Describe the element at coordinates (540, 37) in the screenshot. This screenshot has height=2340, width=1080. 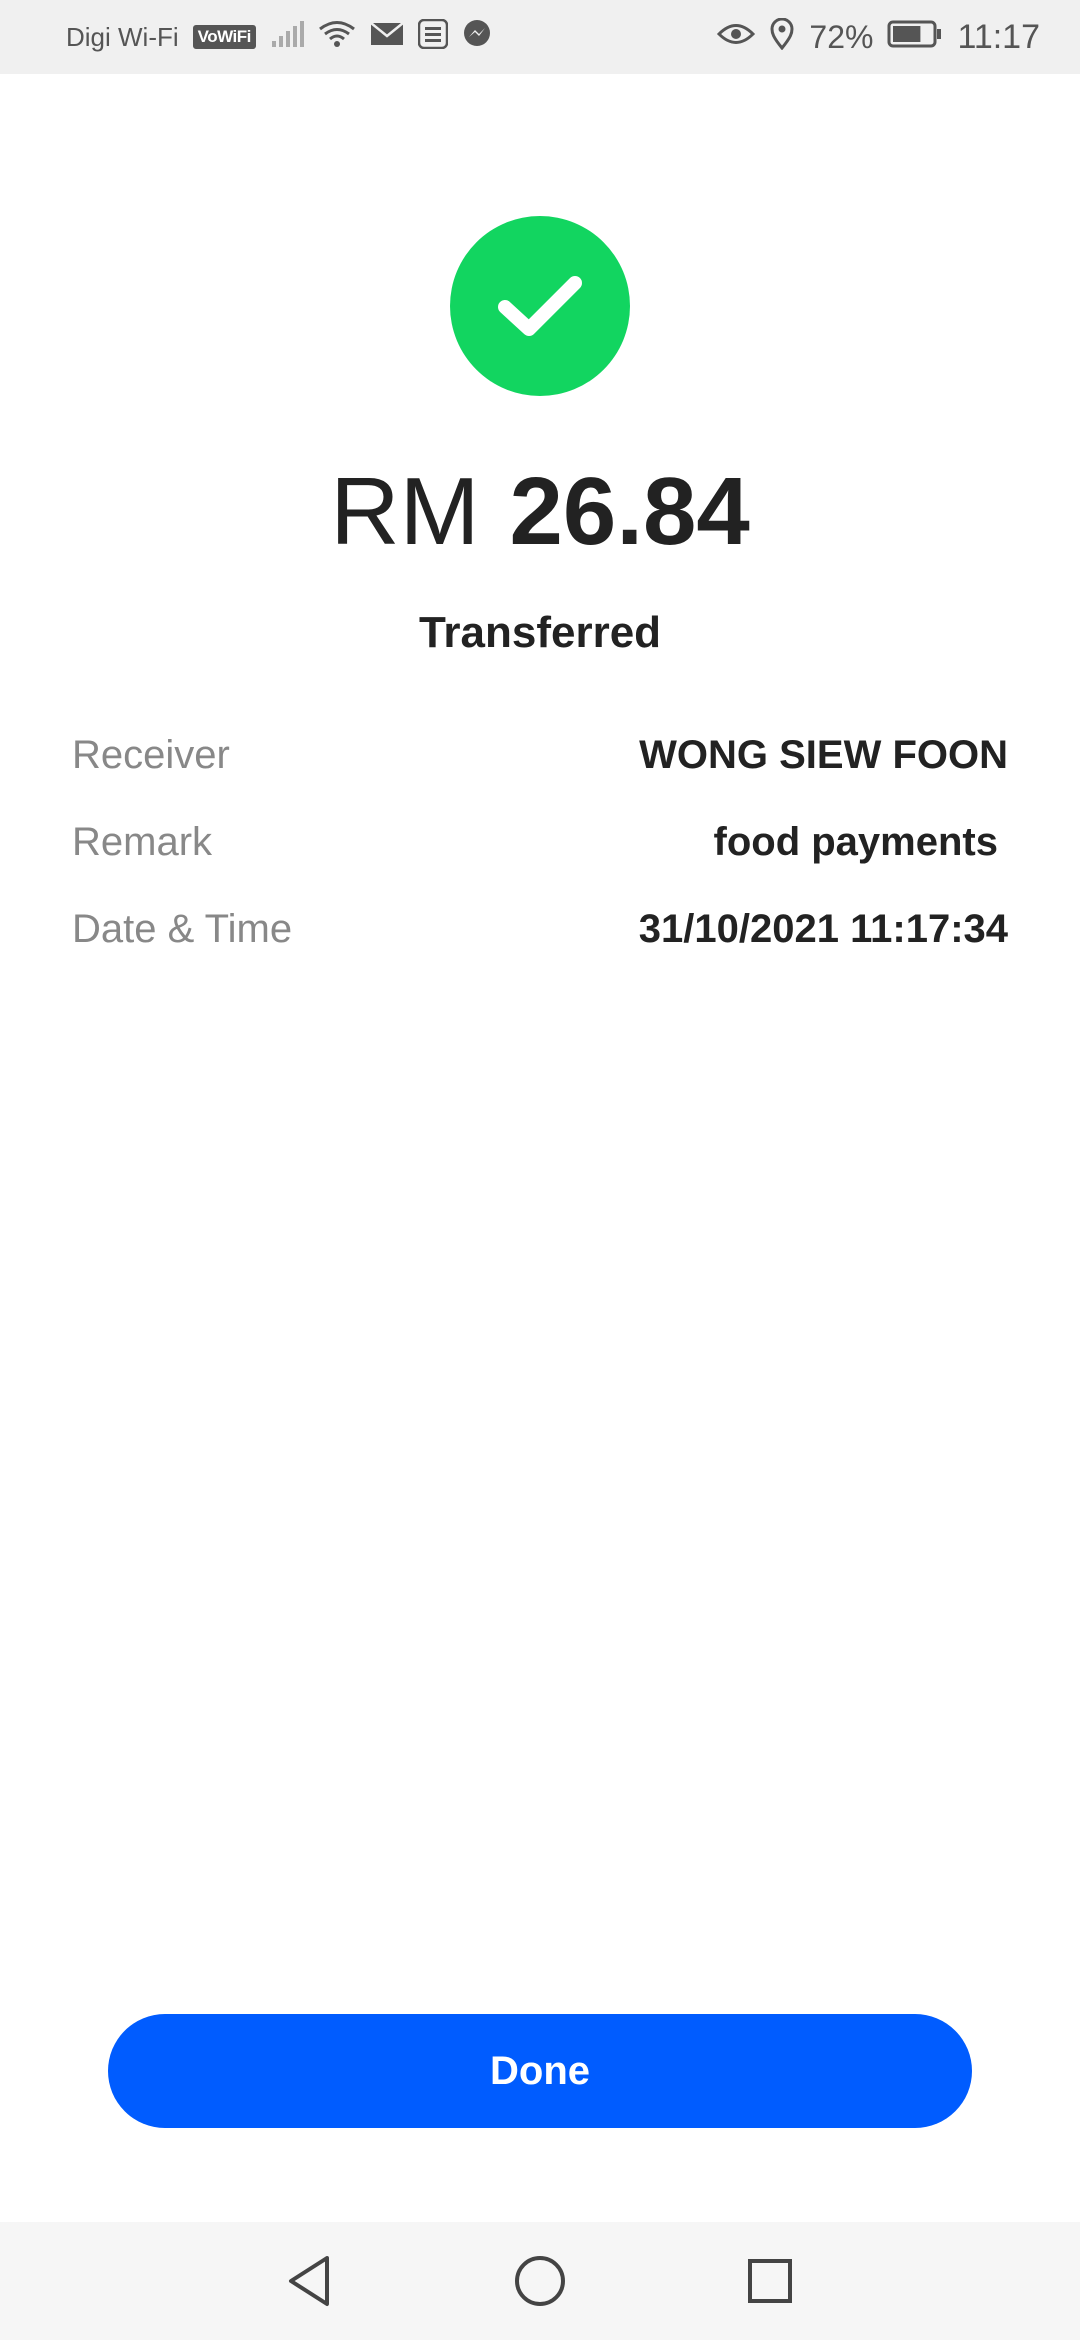
I see `status-bar: Digi Wi-Fi VoWiFi 72% 11:17` at that location.